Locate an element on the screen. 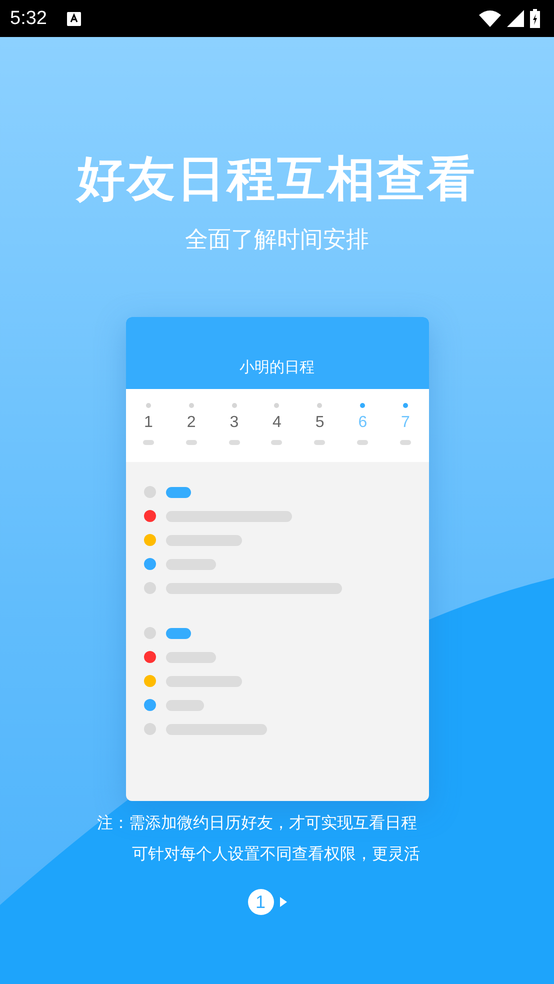 The height and width of the screenshot is (984, 554). status-time: 5:32 is located at coordinates (28, 19).